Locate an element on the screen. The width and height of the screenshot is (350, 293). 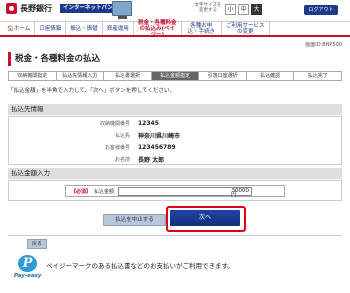
nav-applications: 各種お申込・手続き is located at coordinates (202, 28).